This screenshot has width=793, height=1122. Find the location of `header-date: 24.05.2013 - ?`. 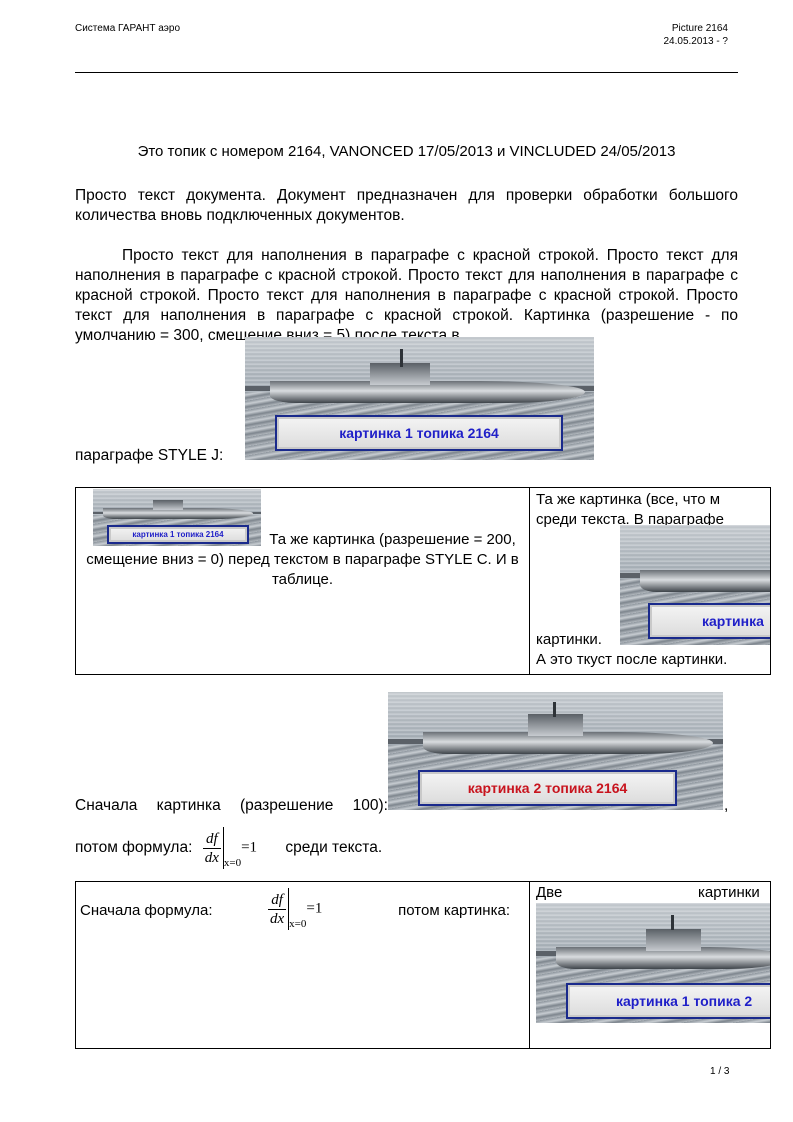

header-date: 24.05.2013 - ? is located at coordinates (696, 41).